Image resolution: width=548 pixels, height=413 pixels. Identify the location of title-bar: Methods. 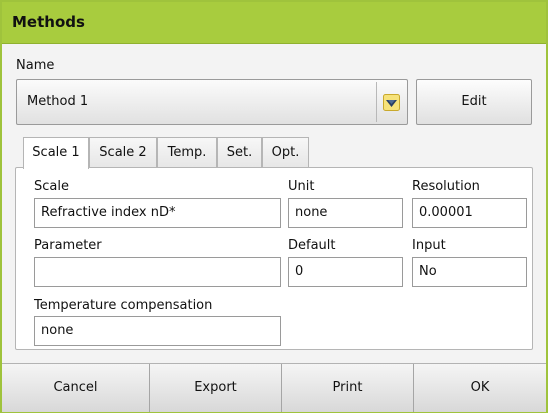
(274, 23).